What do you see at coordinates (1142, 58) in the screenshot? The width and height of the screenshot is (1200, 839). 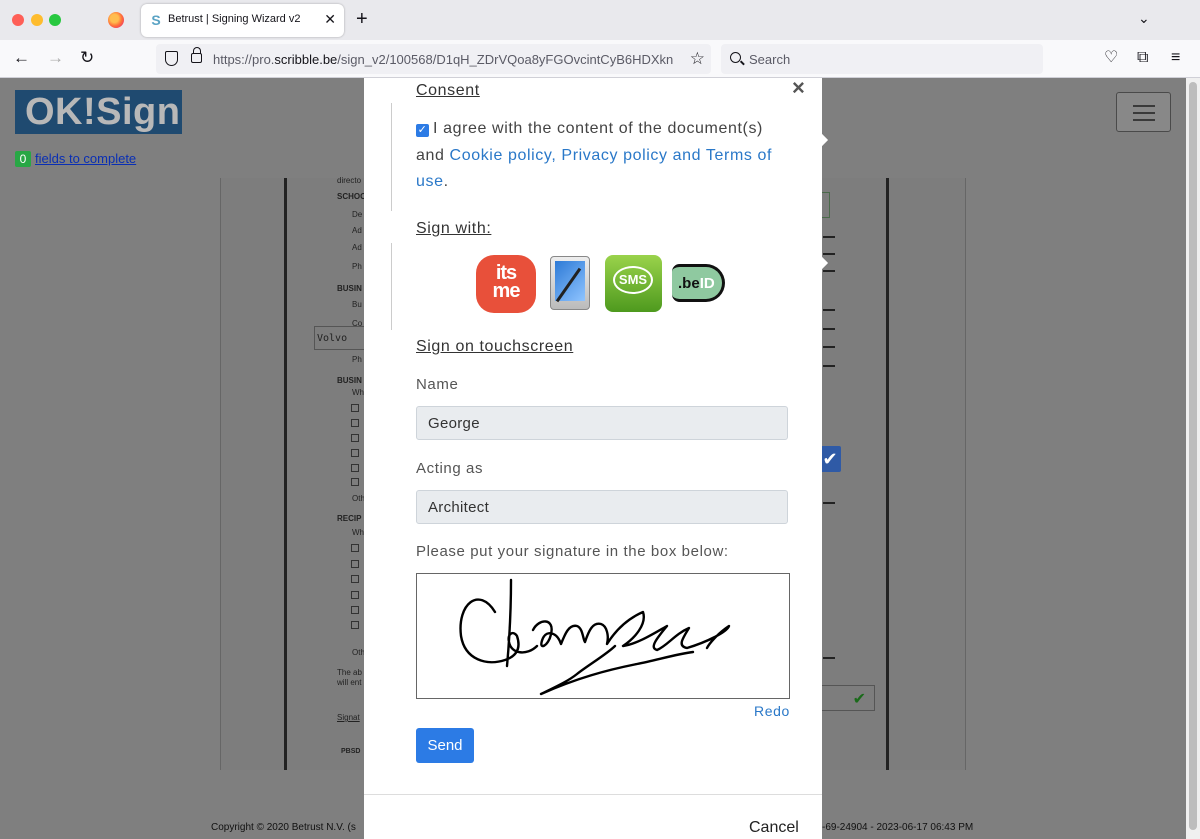 I see `extensions-icon: ⧉` at bounding box center [1142, 58].